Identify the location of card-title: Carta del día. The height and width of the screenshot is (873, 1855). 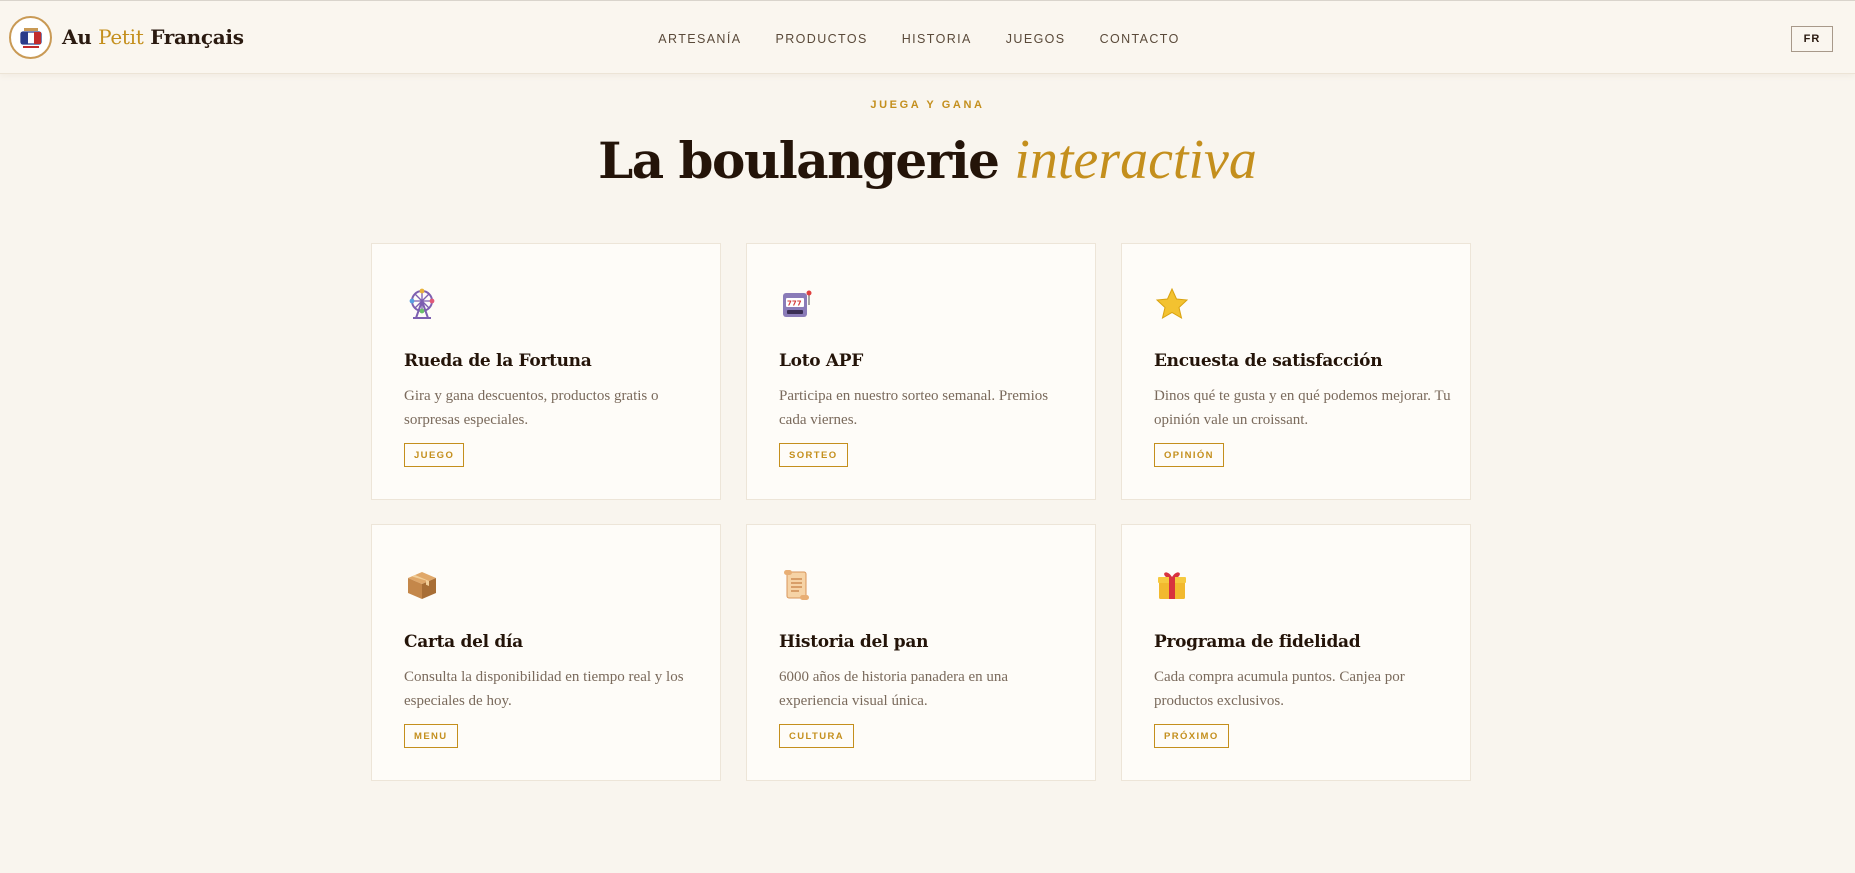
(463, 642).